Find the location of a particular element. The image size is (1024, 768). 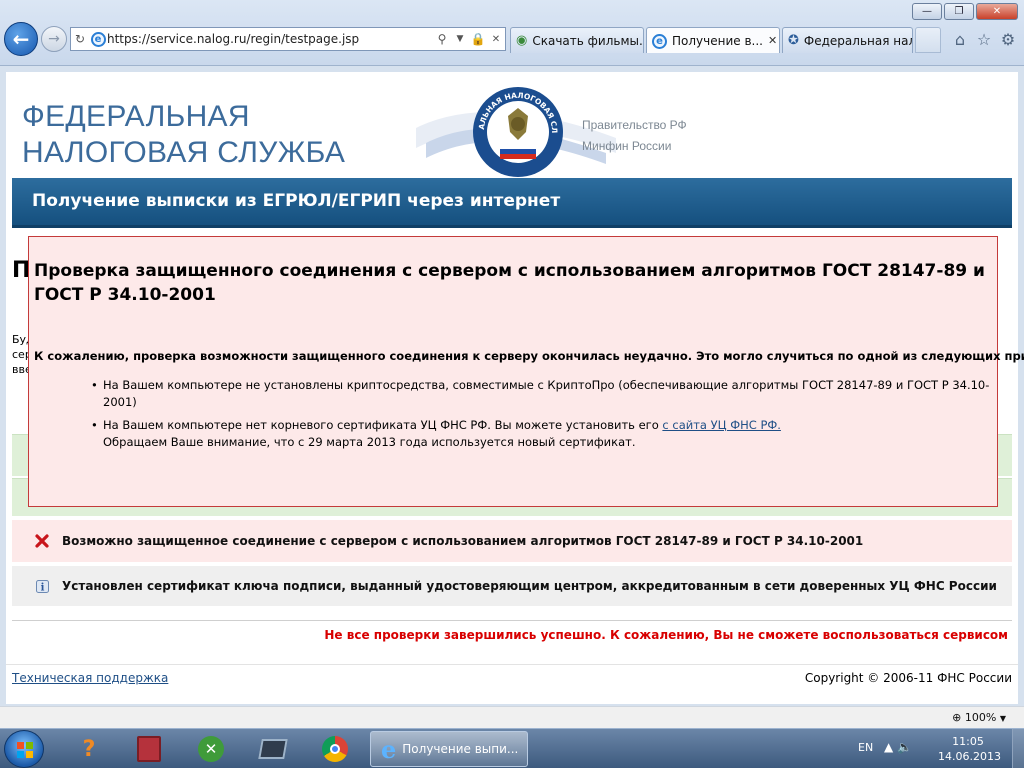

fns-emblem: ФЕДЕРАЛЬНАЯ НАЛОГОВАЯ СЛУЖБА is located at coordinates (517, 131).